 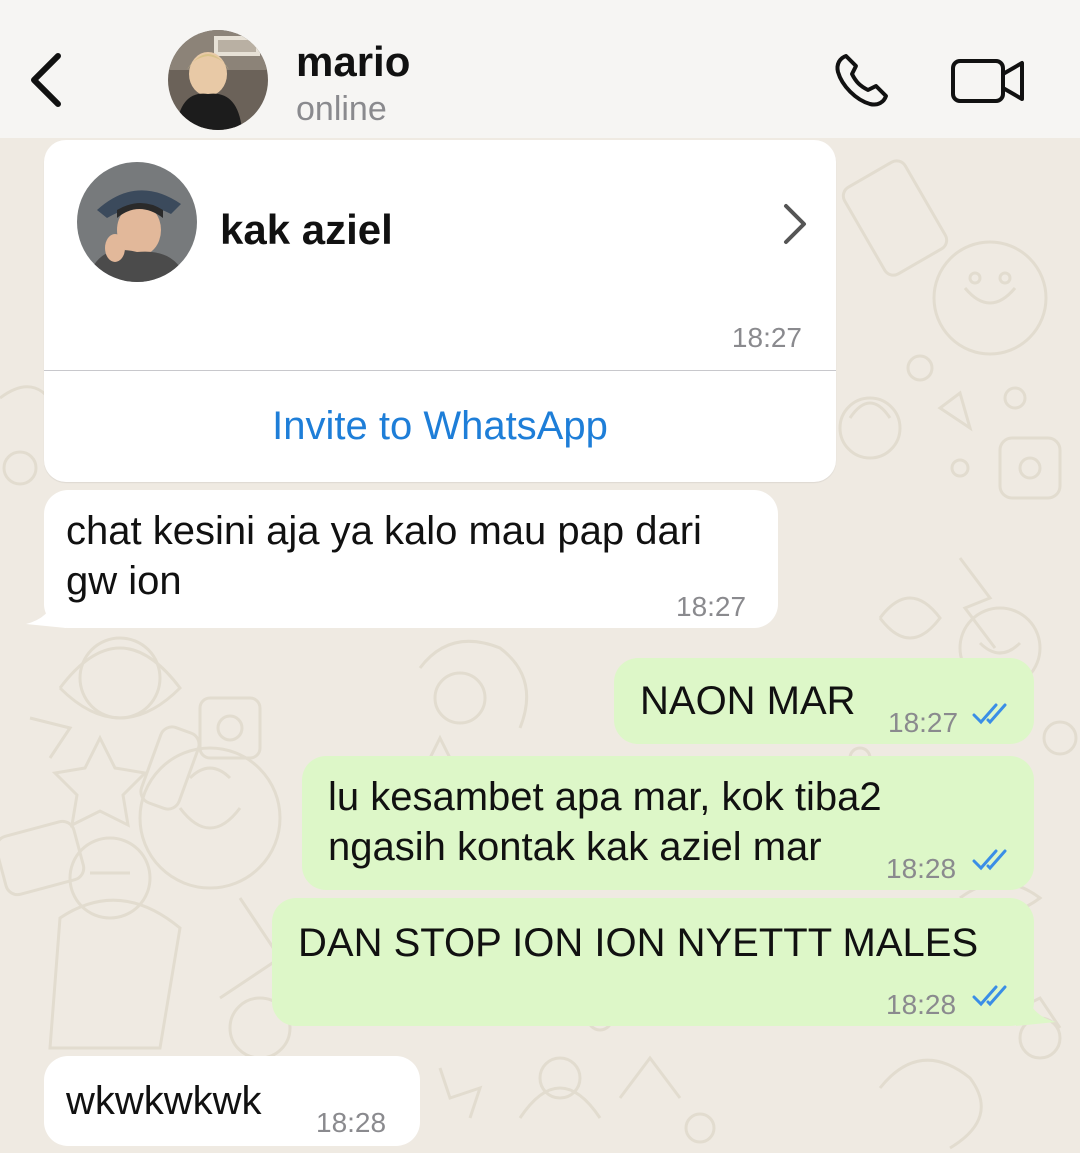 What do you see at coordinates (988, 81) in the screenshot?
I see `video-camera-icon` at bounding box center [988, 81].